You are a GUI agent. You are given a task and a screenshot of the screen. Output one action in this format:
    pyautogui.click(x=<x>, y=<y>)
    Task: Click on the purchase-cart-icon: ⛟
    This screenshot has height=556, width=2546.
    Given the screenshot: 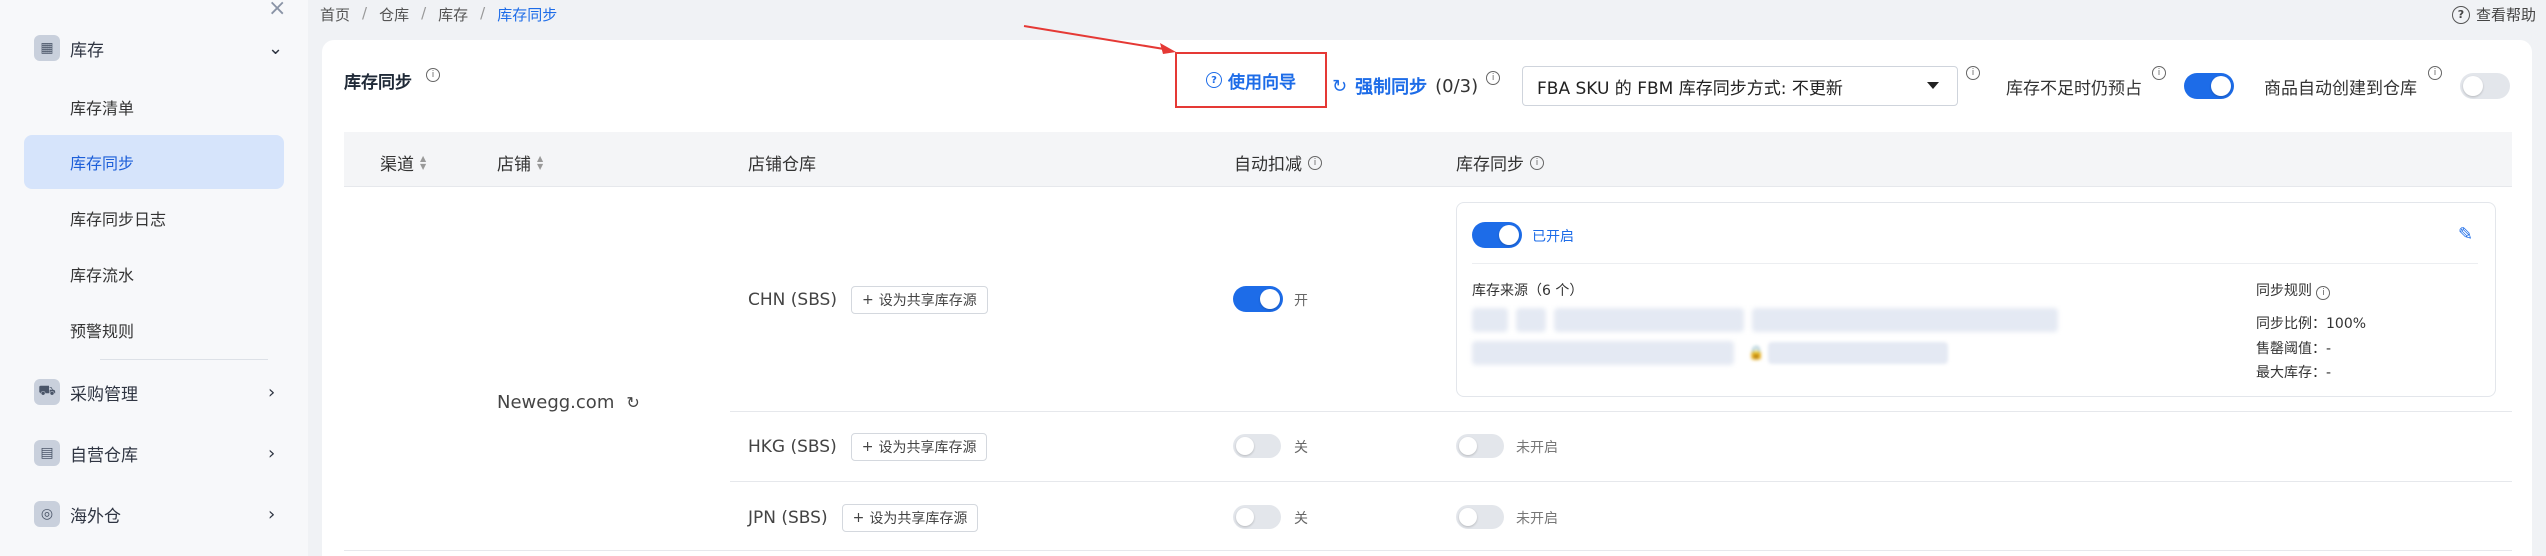 What is the action you would take?
    pyautogui.click(x=47, y=392)
    